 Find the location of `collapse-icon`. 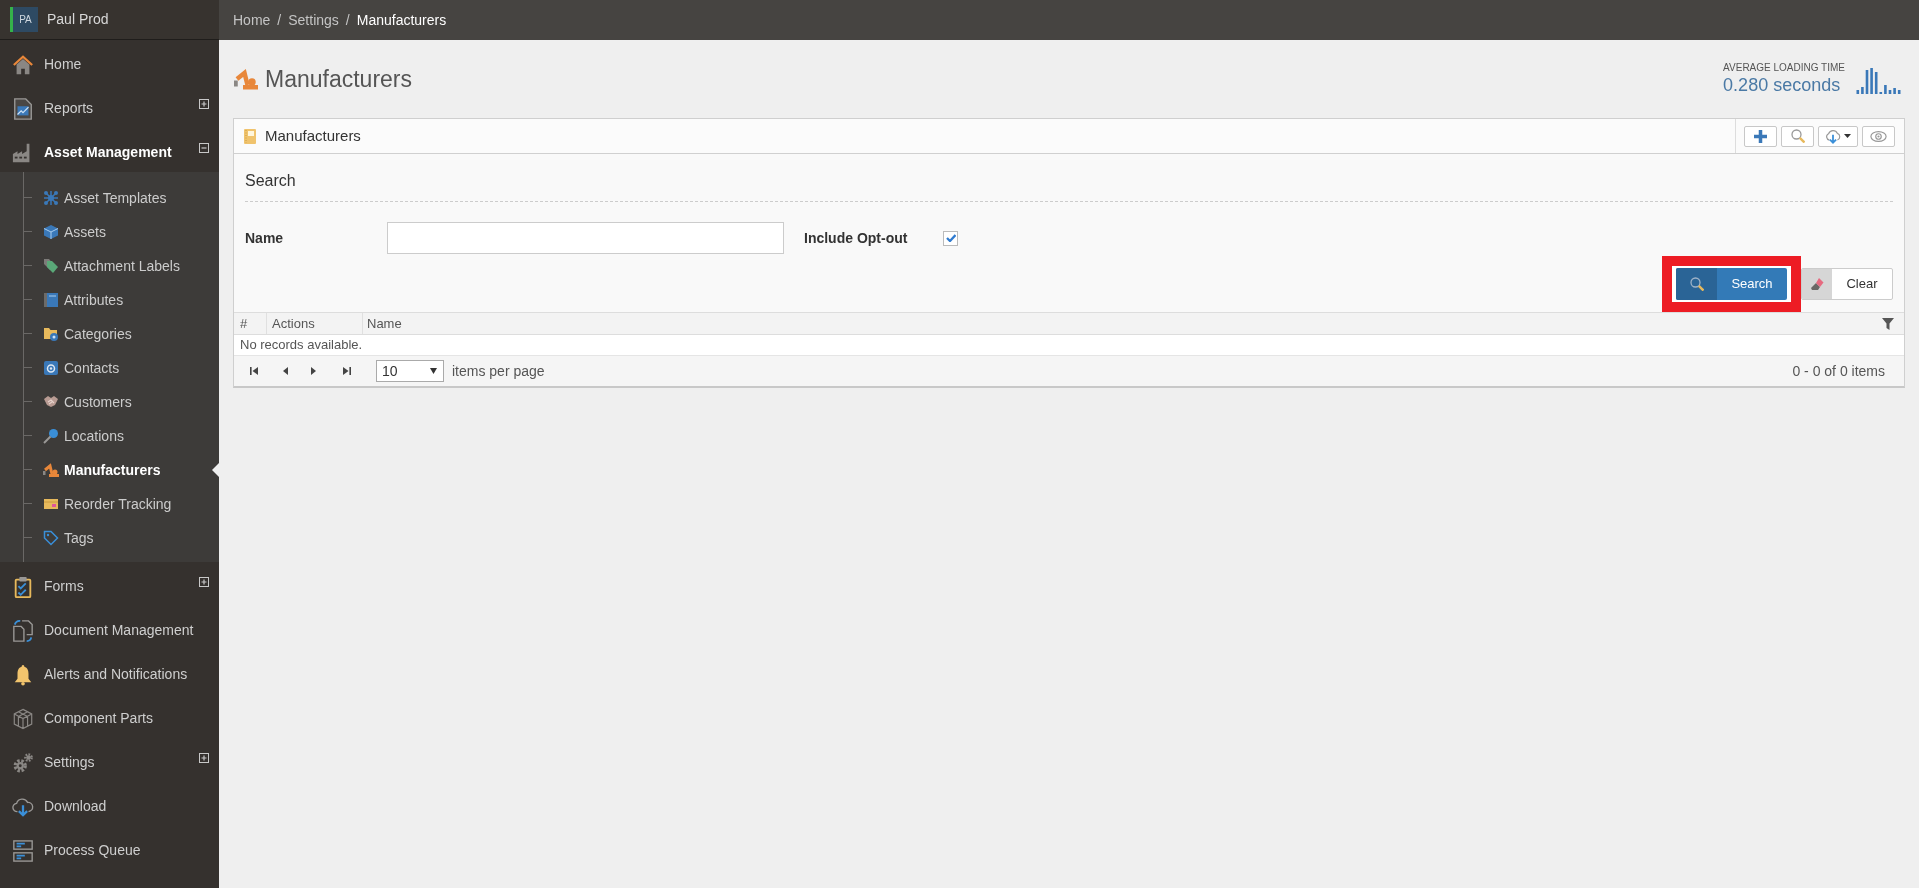

collapse-icon is located at coordinates (204, 147).